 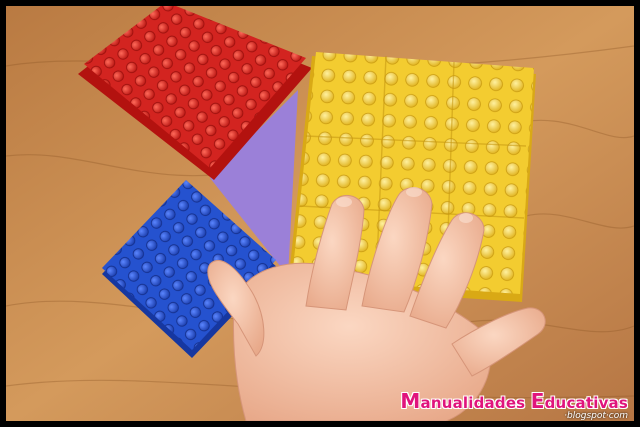 I want to click on watermark-word1: anualidades, so click(x=475, y=403).